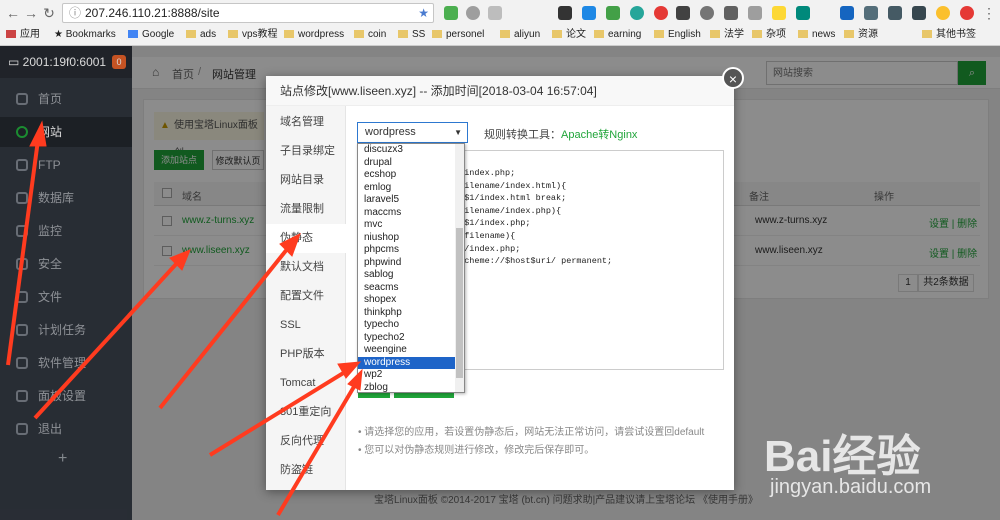  I want to click on watermark-url: jingyan.baidu.com, so click(851, 487).